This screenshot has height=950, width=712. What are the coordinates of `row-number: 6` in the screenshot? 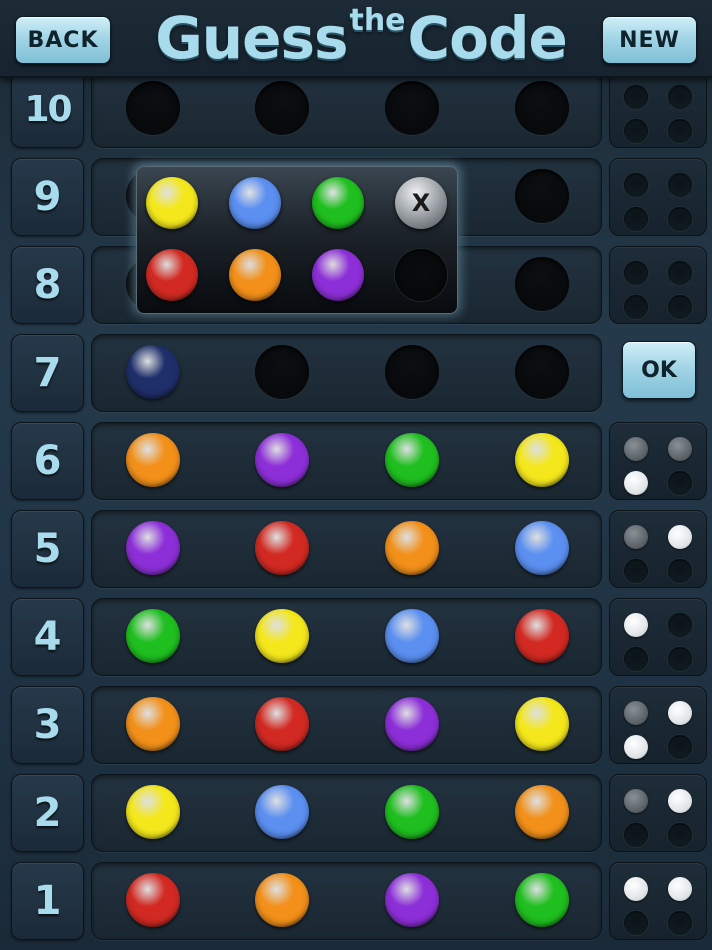 It's located at (47, 461).